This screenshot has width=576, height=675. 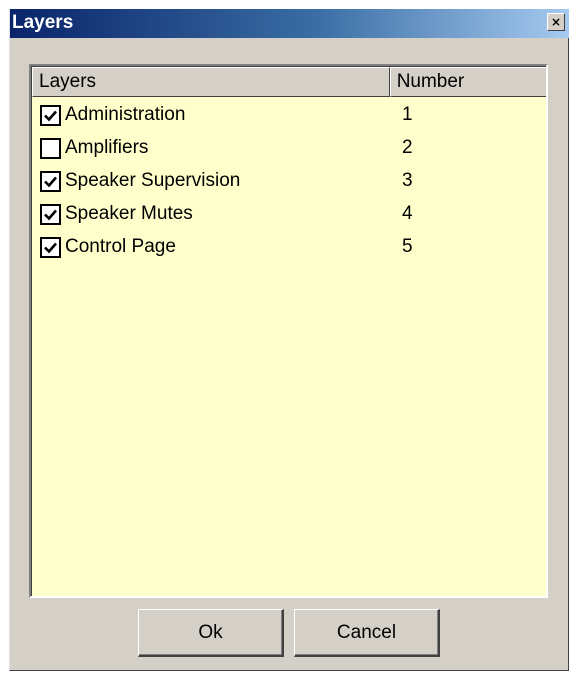 I want to click on close-button: ×, so click(x=556, y=22).